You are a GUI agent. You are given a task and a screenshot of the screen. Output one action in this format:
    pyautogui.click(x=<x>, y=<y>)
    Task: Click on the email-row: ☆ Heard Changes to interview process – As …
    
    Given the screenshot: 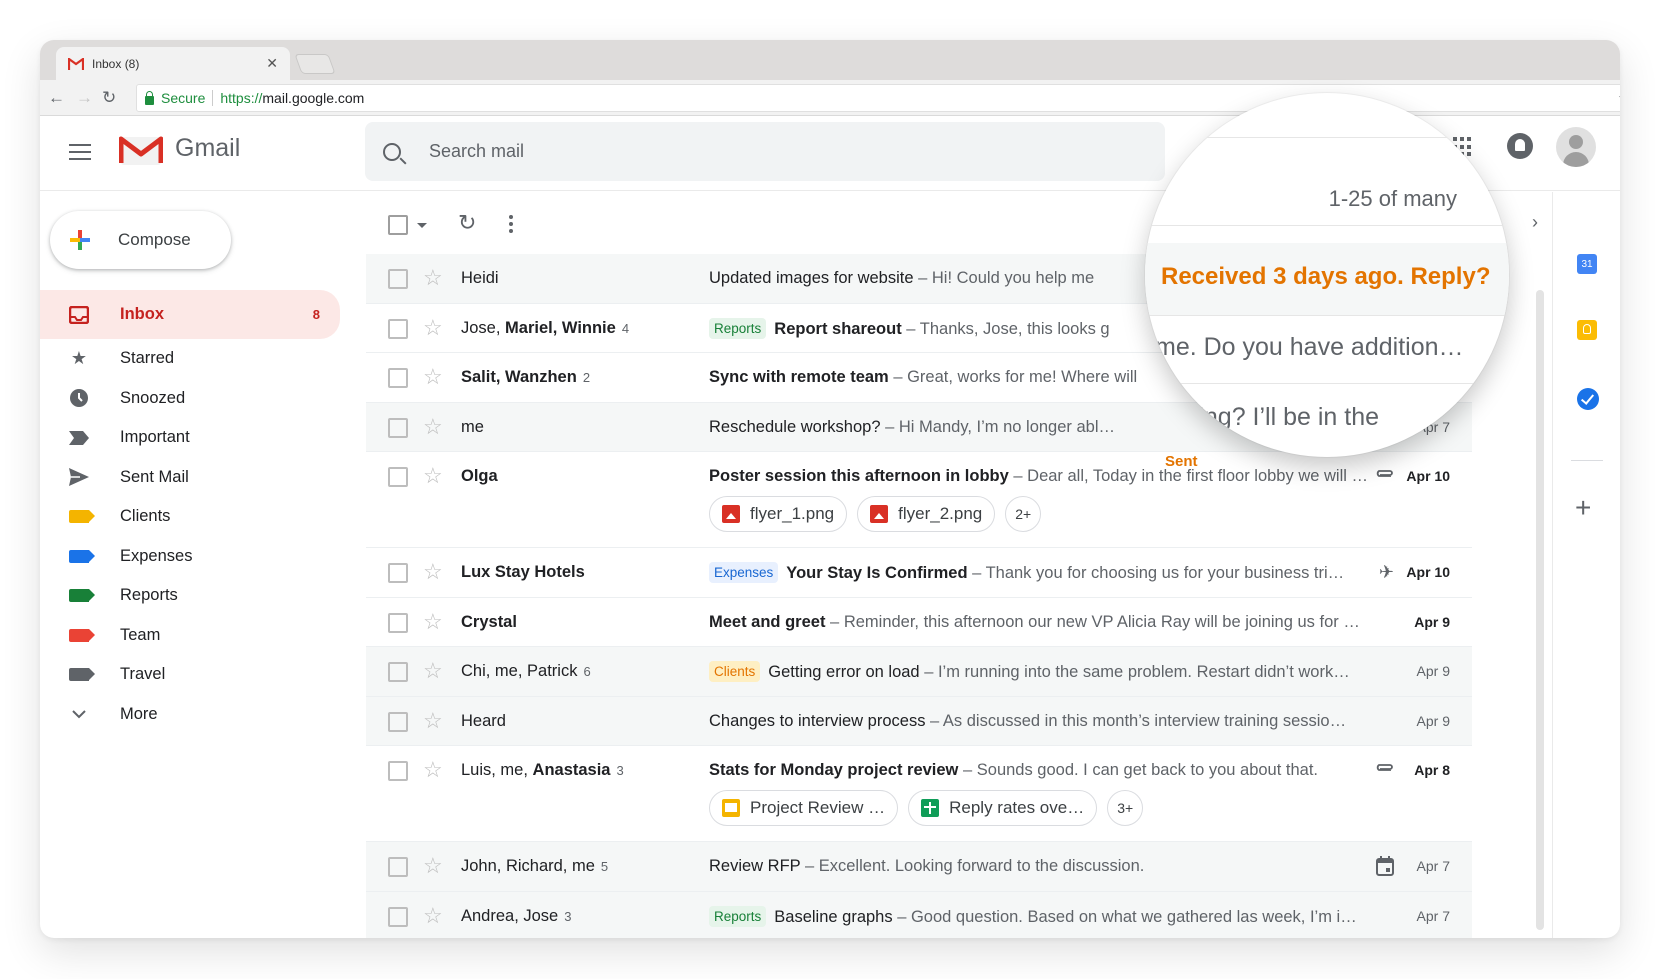 What is the action you would take?
    pyautogui.click(x=919, y=721)
    